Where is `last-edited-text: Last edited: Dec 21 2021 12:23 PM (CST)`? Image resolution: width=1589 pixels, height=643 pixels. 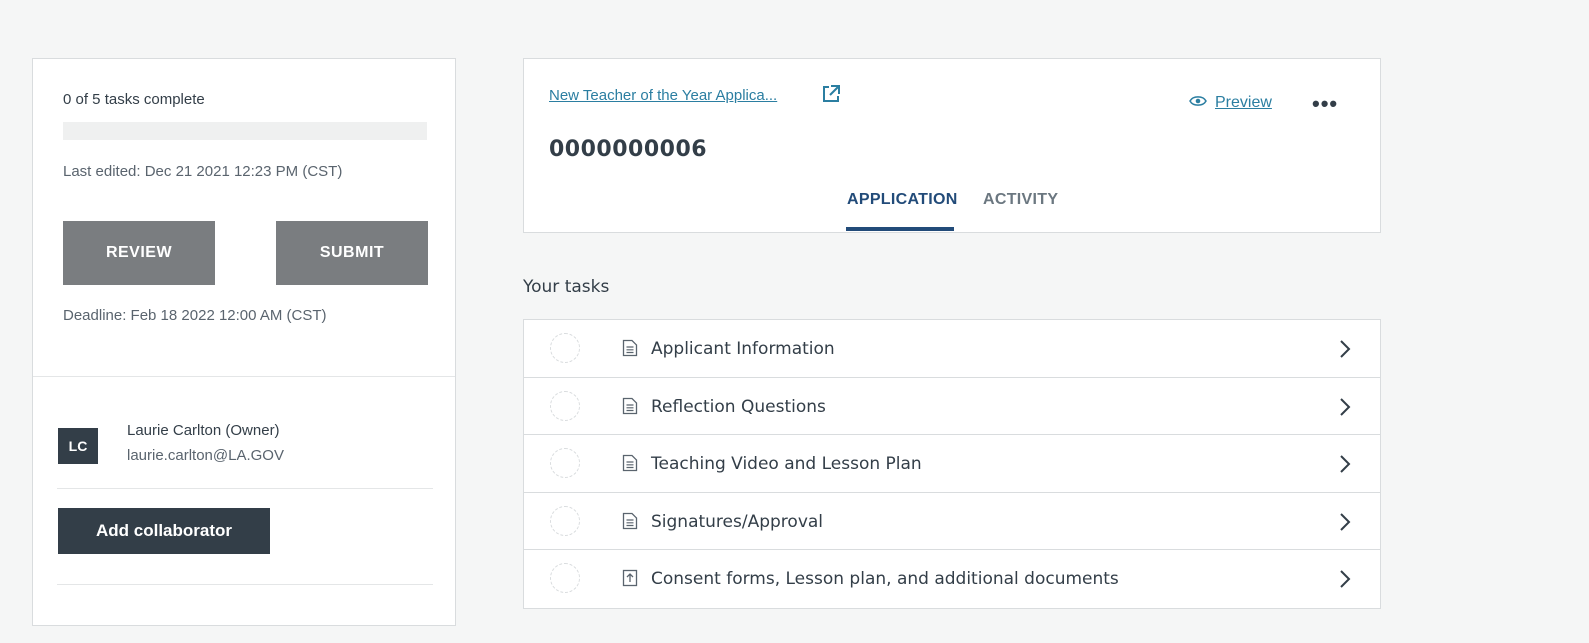 last-edited-text: Last edited: Dec 21 2021 12:23 PM (CST) is located at coordinates (203, 171).